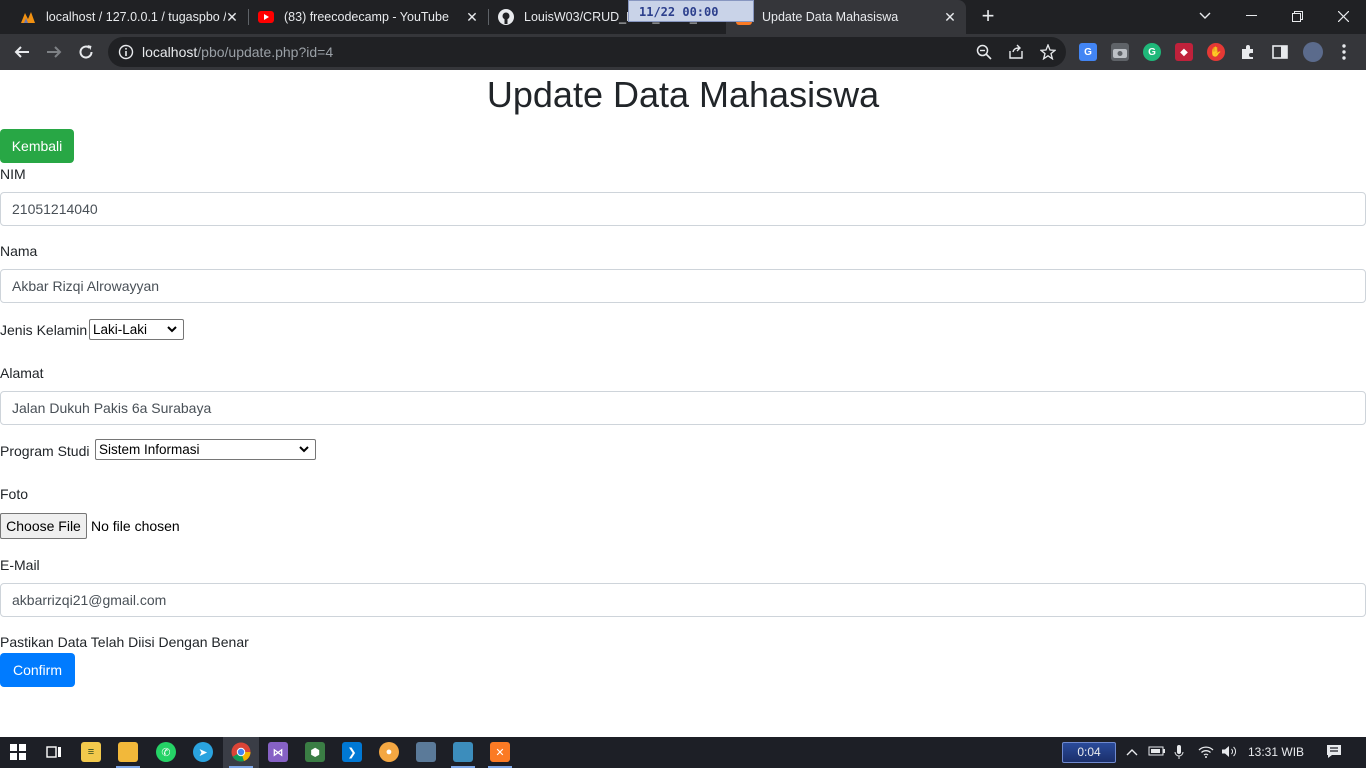 The image size is (1366, 768). I want to click on overlay-clock: 11/22 00:00, so click(691, 11).